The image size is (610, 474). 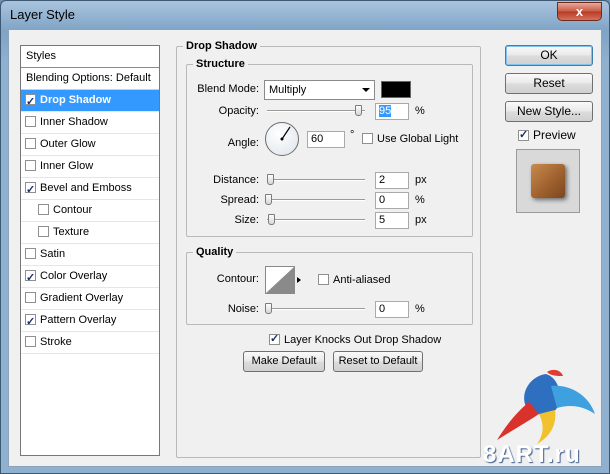 What do you see at coordinates (274, 338) in the screenshot?
I see `layer-knocks-out-checkbox` at bounding box center [274, 338].